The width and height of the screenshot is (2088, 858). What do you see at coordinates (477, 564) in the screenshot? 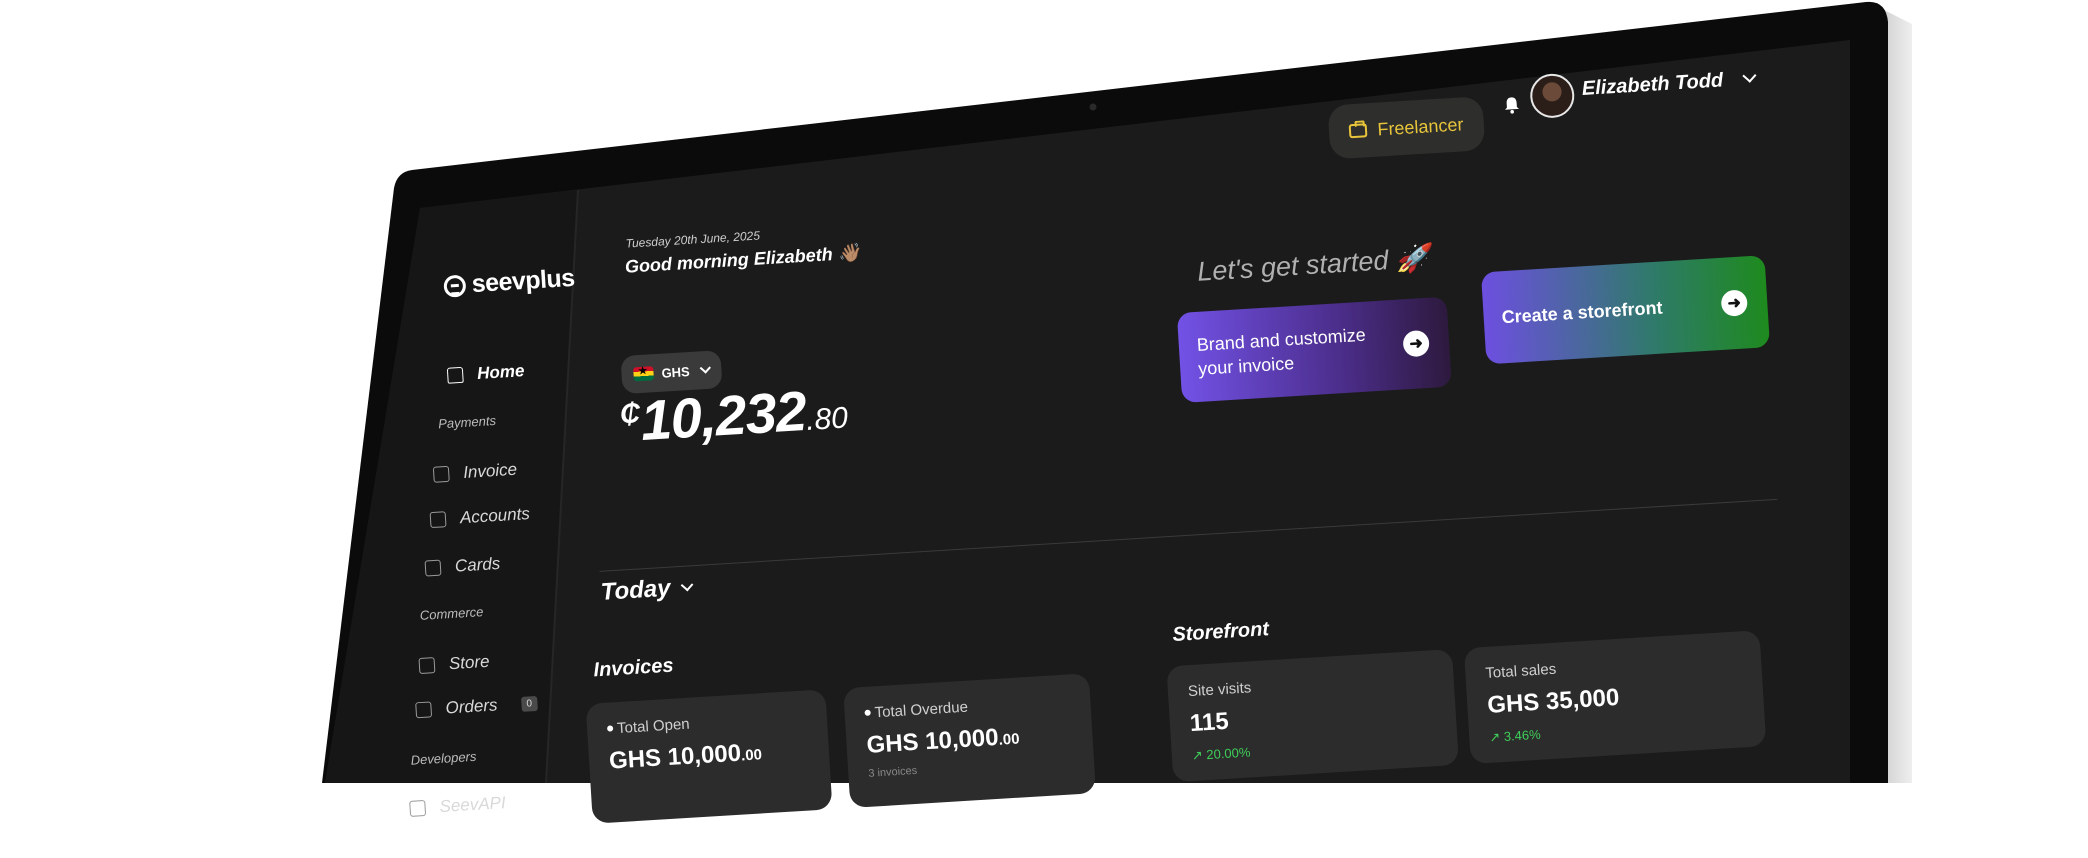
I see `sidebar-item-label: Cards` at bounding box center [477, 564].